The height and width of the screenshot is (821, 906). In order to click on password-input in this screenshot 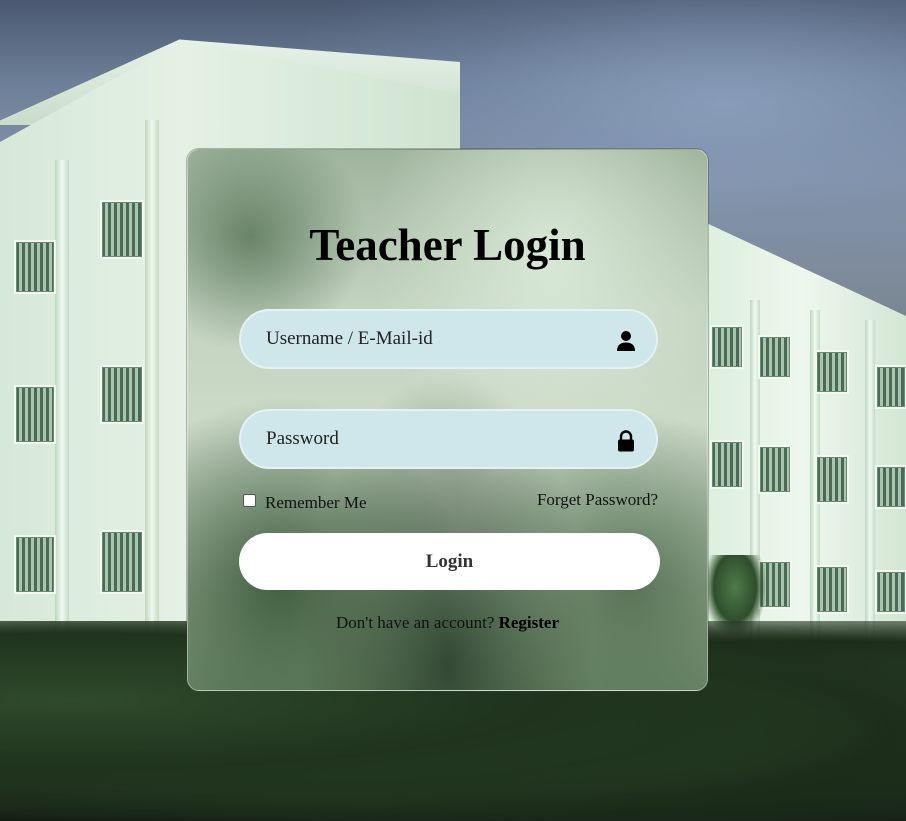, I will do `click(448, 439)`.